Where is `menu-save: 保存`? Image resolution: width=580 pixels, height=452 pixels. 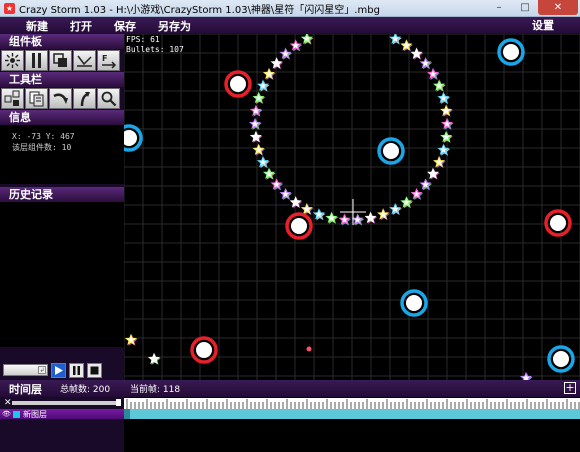 menu-save: 保存 is located at coordinates (125, 26).